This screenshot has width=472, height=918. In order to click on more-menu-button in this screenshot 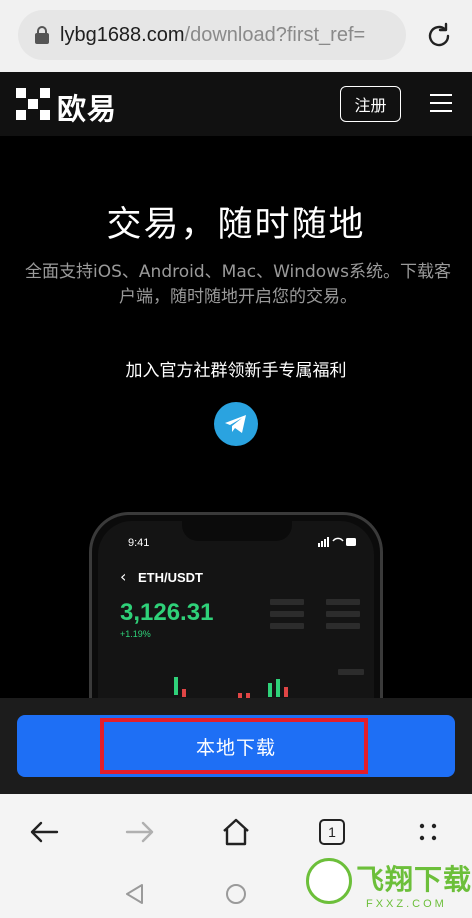, I will do `click(428, 832)`.